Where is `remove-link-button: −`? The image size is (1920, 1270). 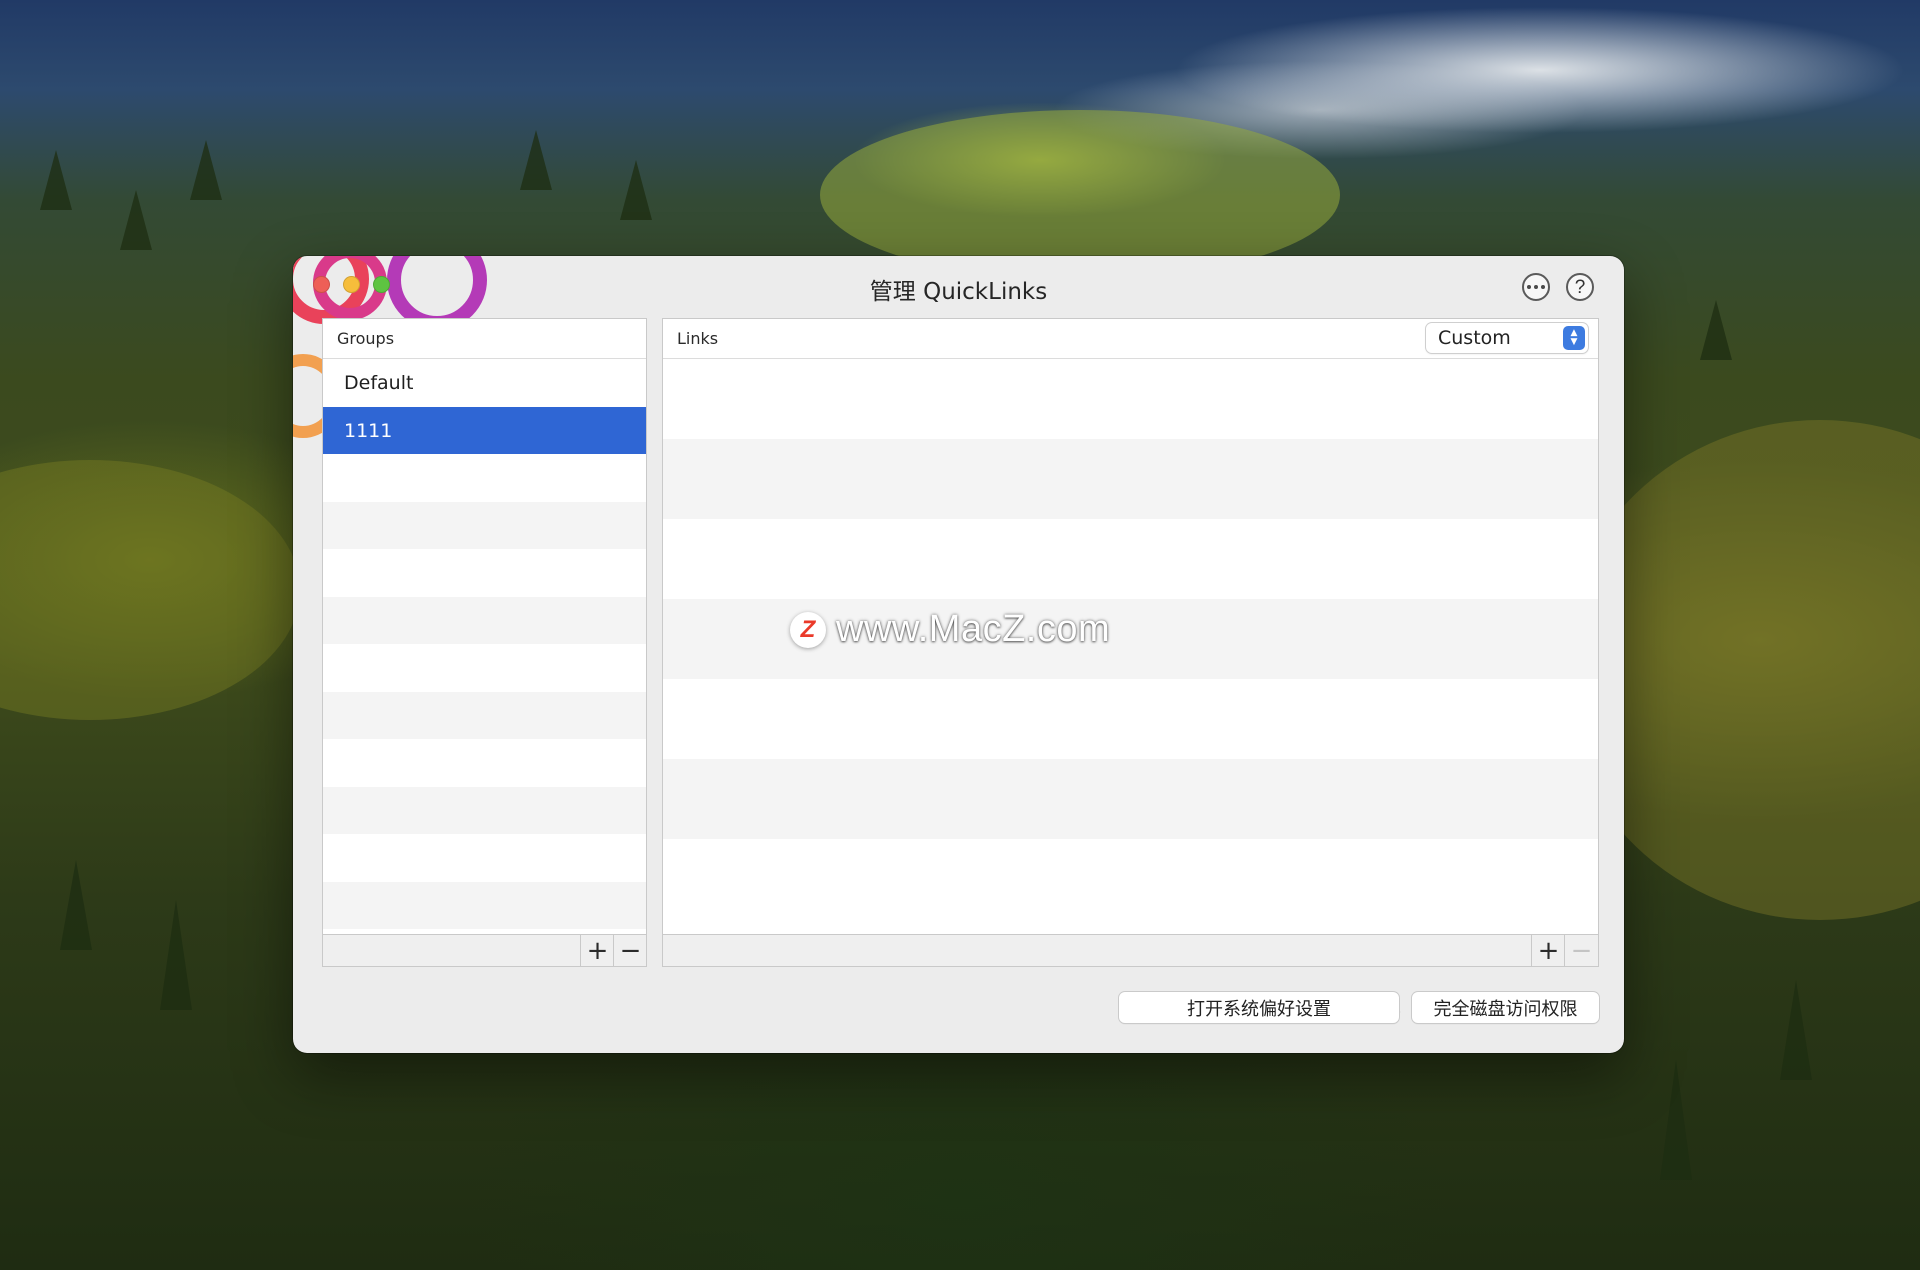
remove-link-button: − is located at coordinates (1581, 950).